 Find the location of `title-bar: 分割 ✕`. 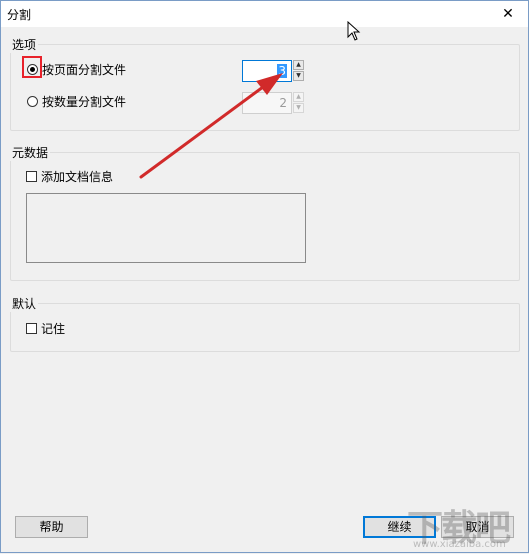

title-bar: 分割 ✕ is located at coordinates (264, 14).